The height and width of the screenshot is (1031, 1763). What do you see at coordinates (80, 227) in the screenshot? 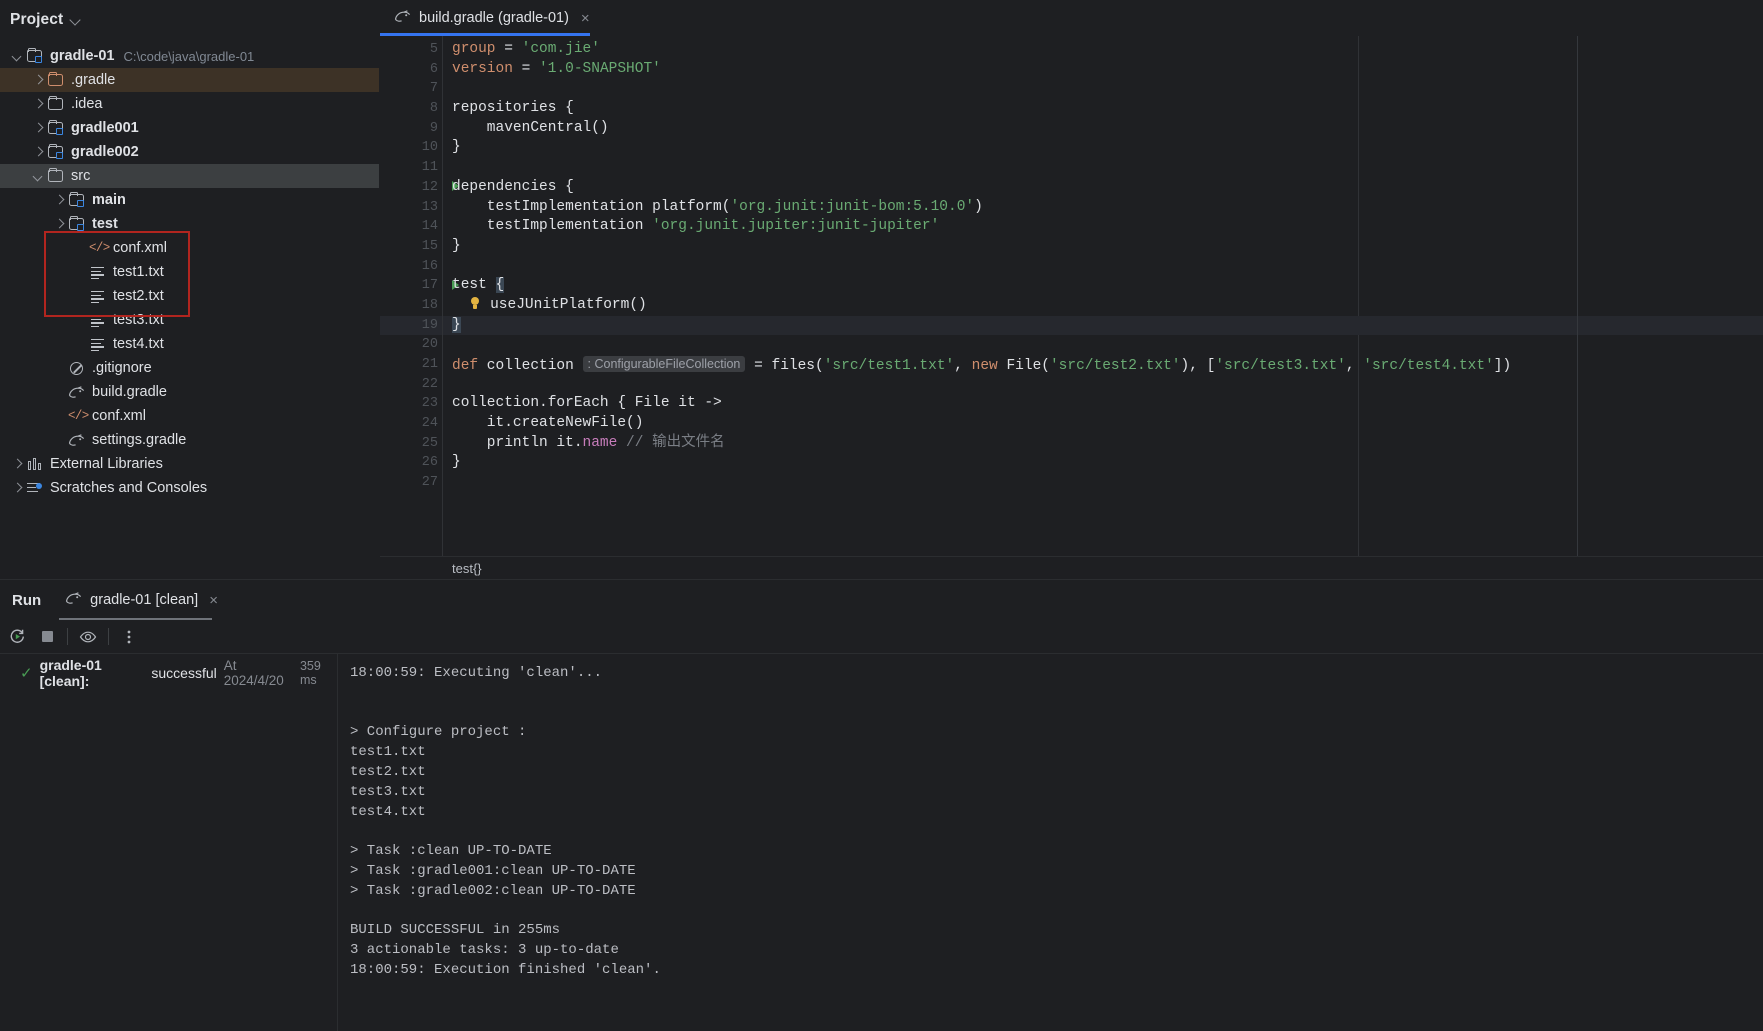
I see `module-badge-icon` at bounding box center [80, 227].